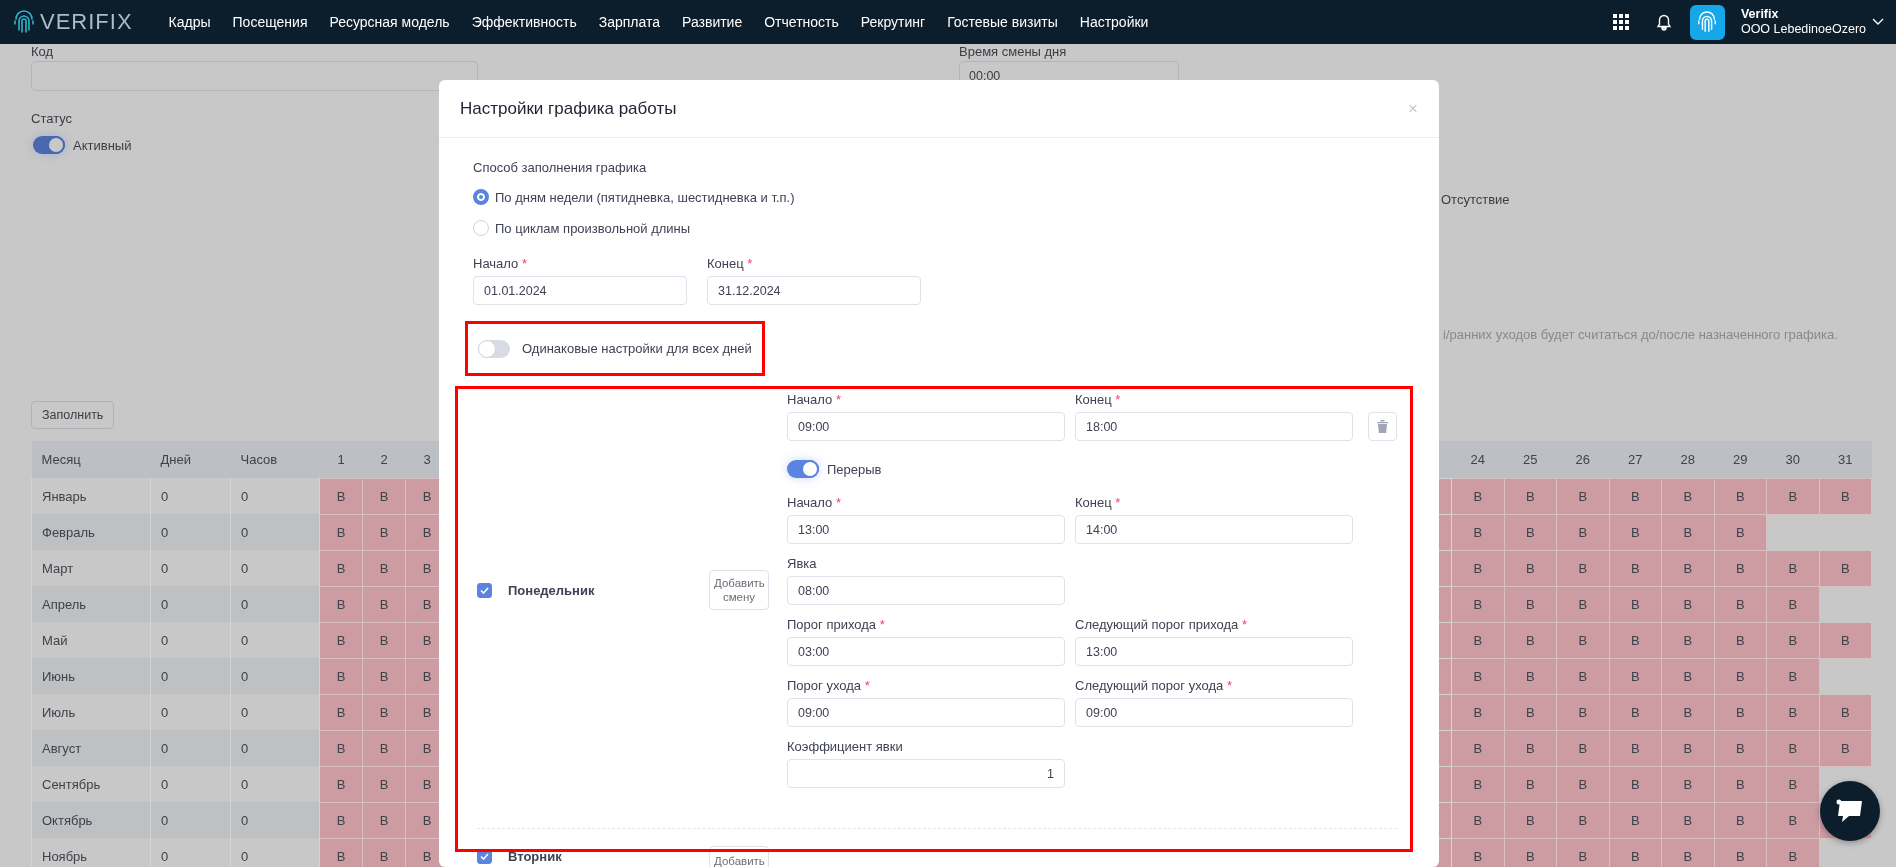  I want to click on nav-item: Рекрутинг, so click(893, 22).